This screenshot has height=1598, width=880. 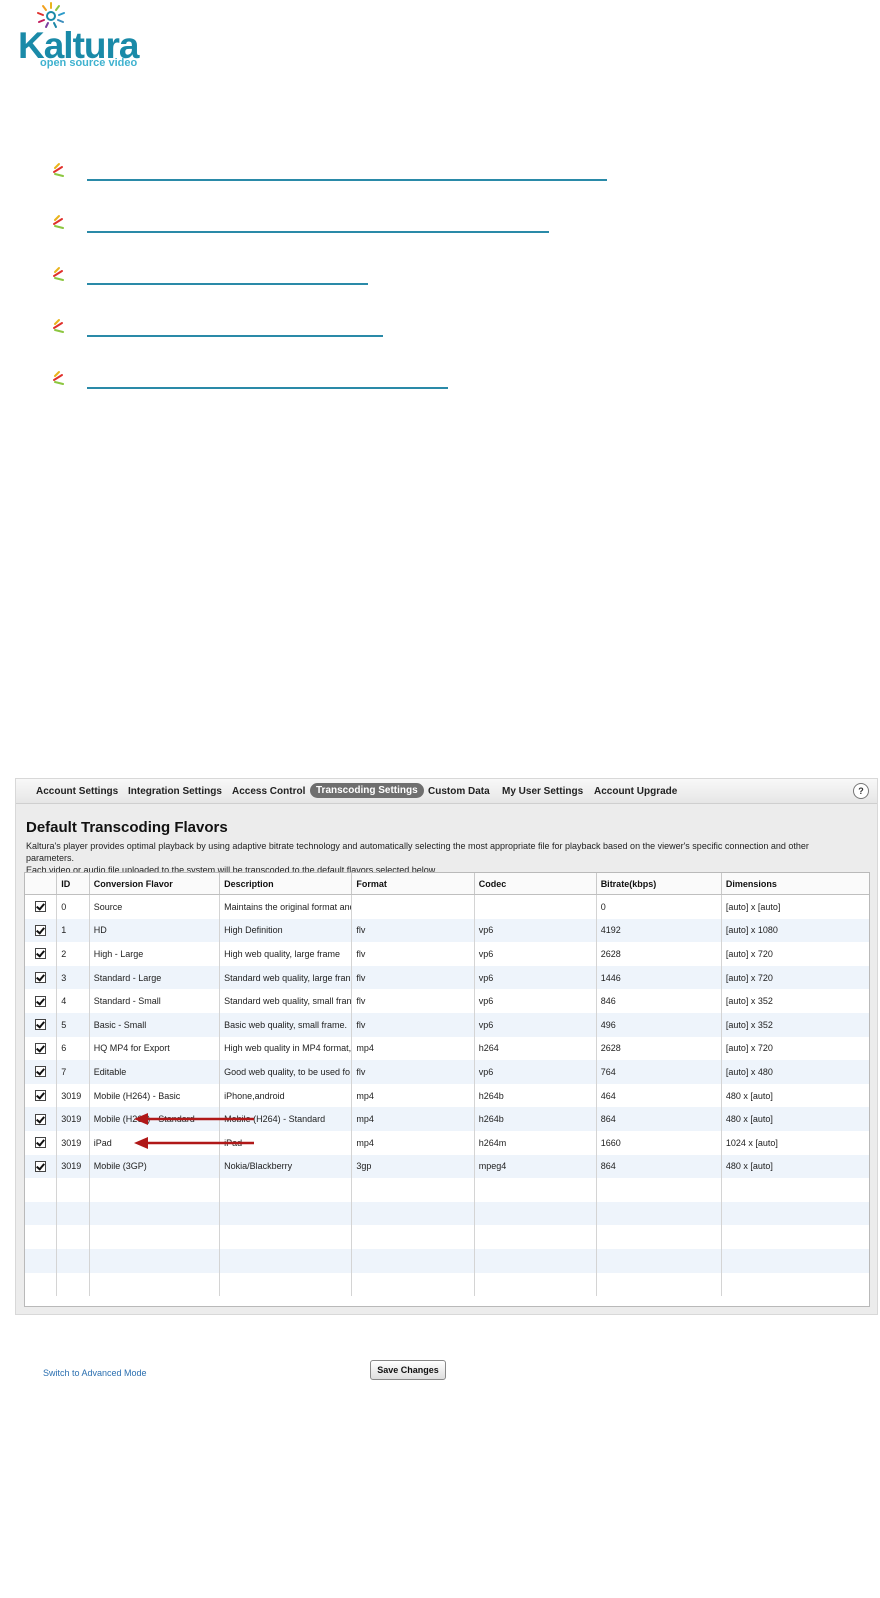 What do you see at coordinates (535, 1142) in the screenshot?
I see `cell-codec: h264m` at bounding box center [535, 1142].